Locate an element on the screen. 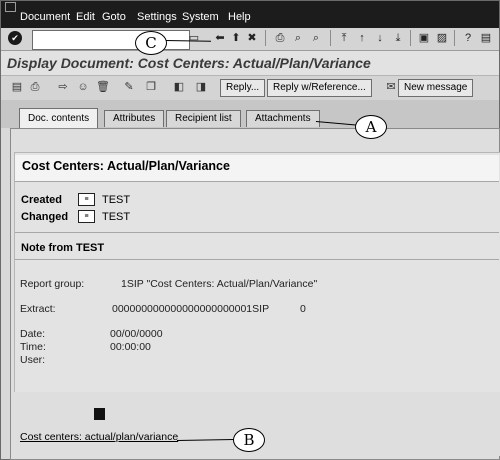  note-from-label: Note from TEST is located at coordinates (63, 248).